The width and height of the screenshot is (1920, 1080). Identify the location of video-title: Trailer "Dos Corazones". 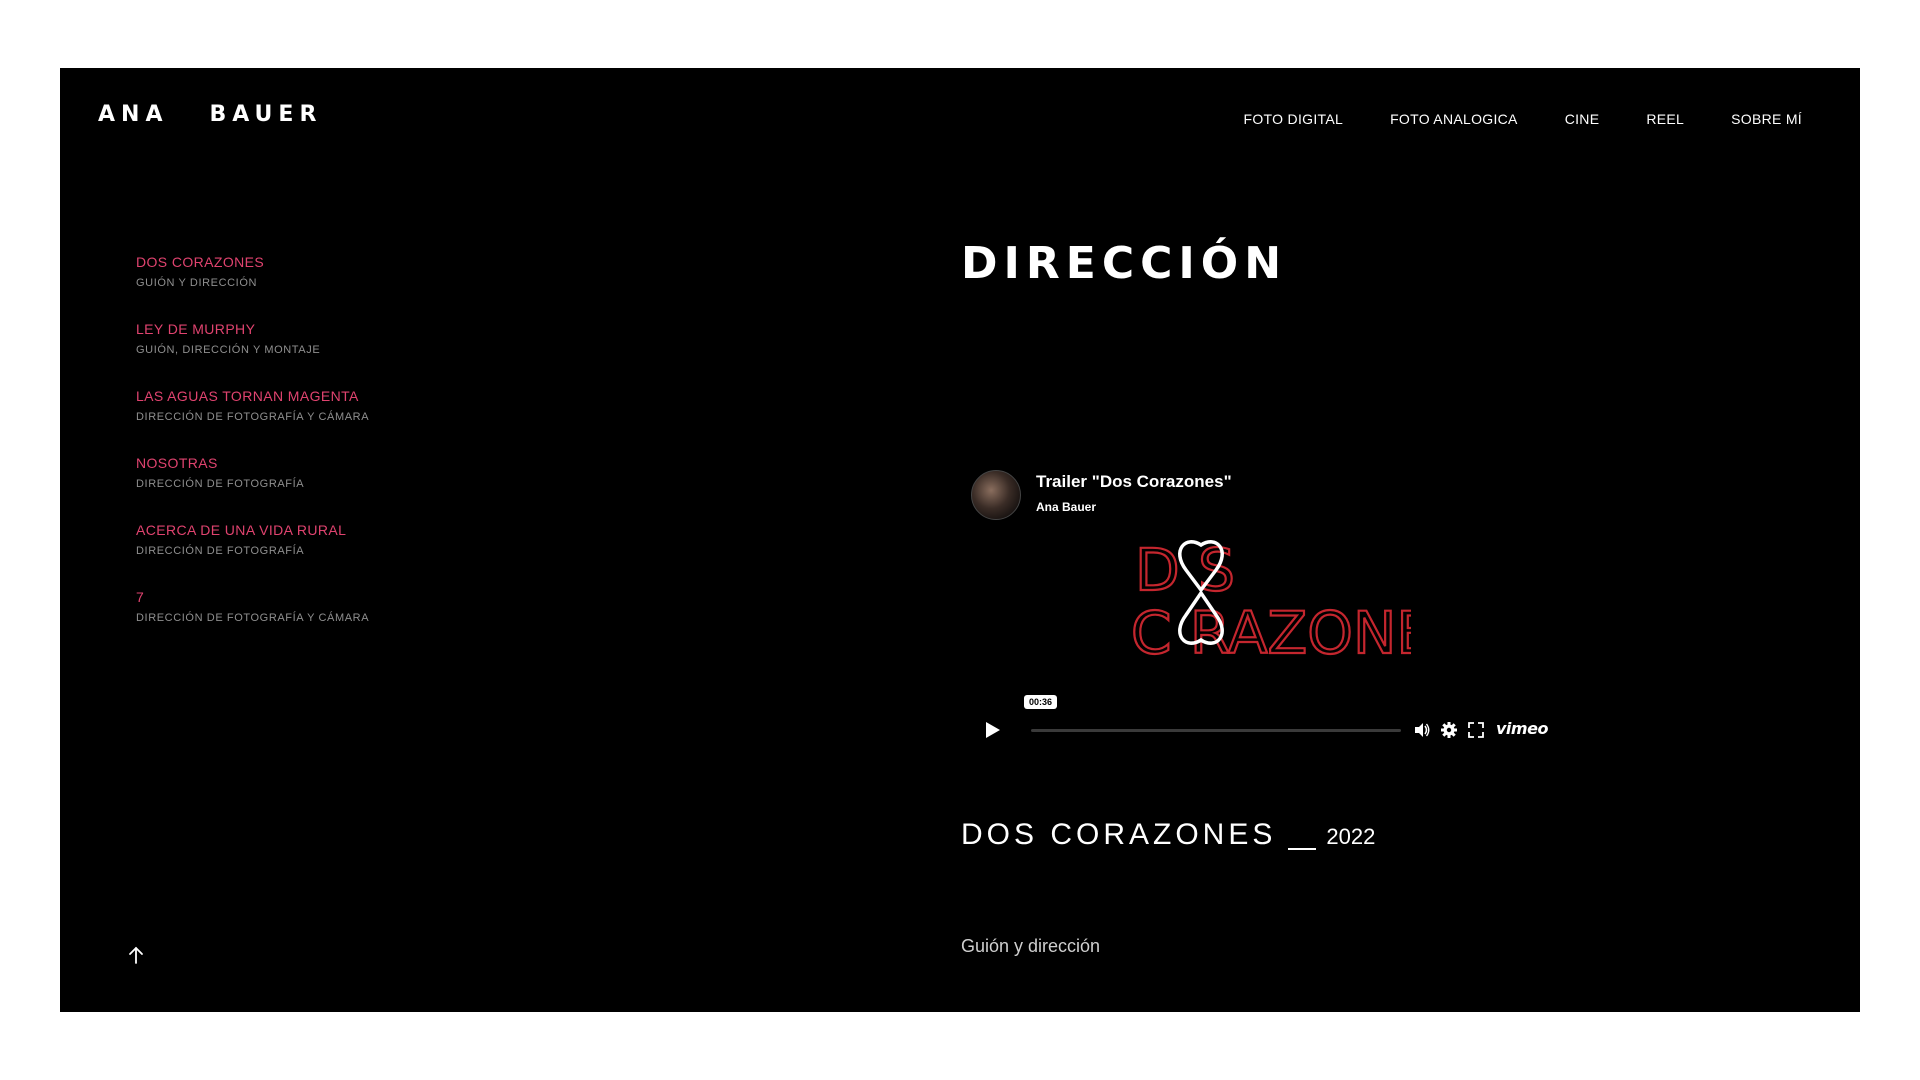
(1134, 482).